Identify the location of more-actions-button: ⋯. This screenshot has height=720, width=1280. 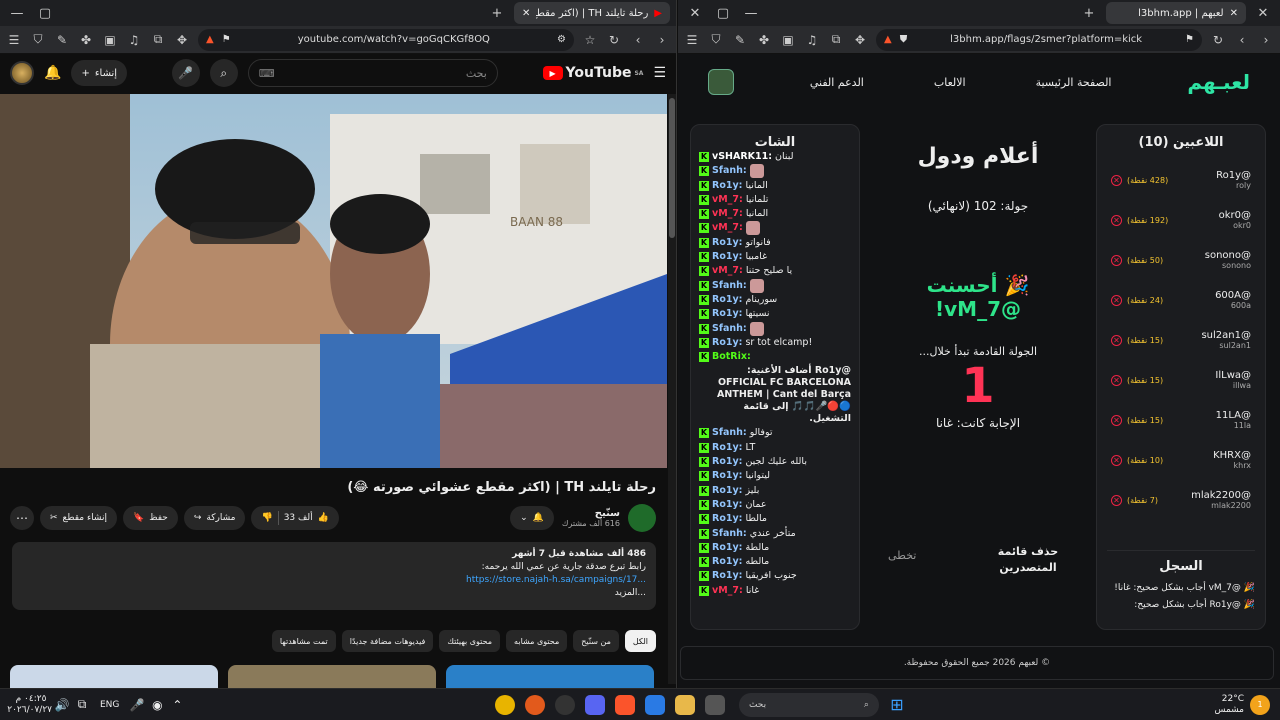
(22, 518).